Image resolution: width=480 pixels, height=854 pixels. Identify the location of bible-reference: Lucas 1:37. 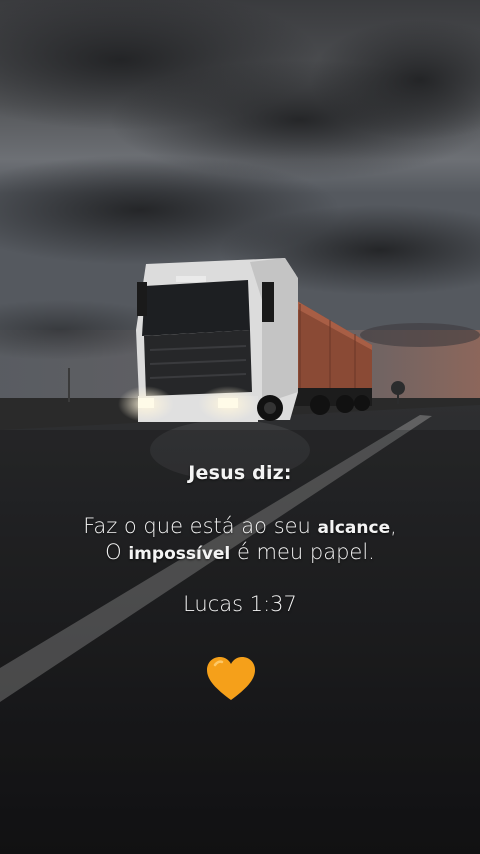
(240, 604).